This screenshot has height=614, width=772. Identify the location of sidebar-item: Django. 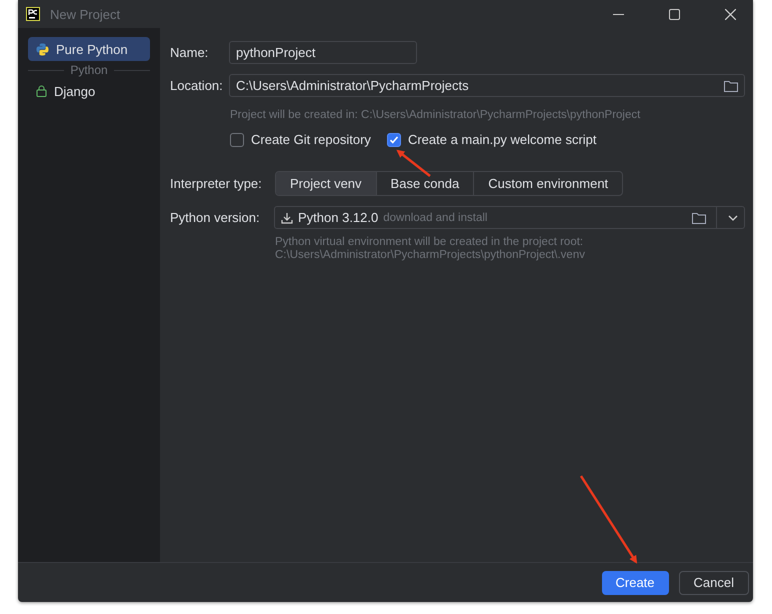
(89, 91).